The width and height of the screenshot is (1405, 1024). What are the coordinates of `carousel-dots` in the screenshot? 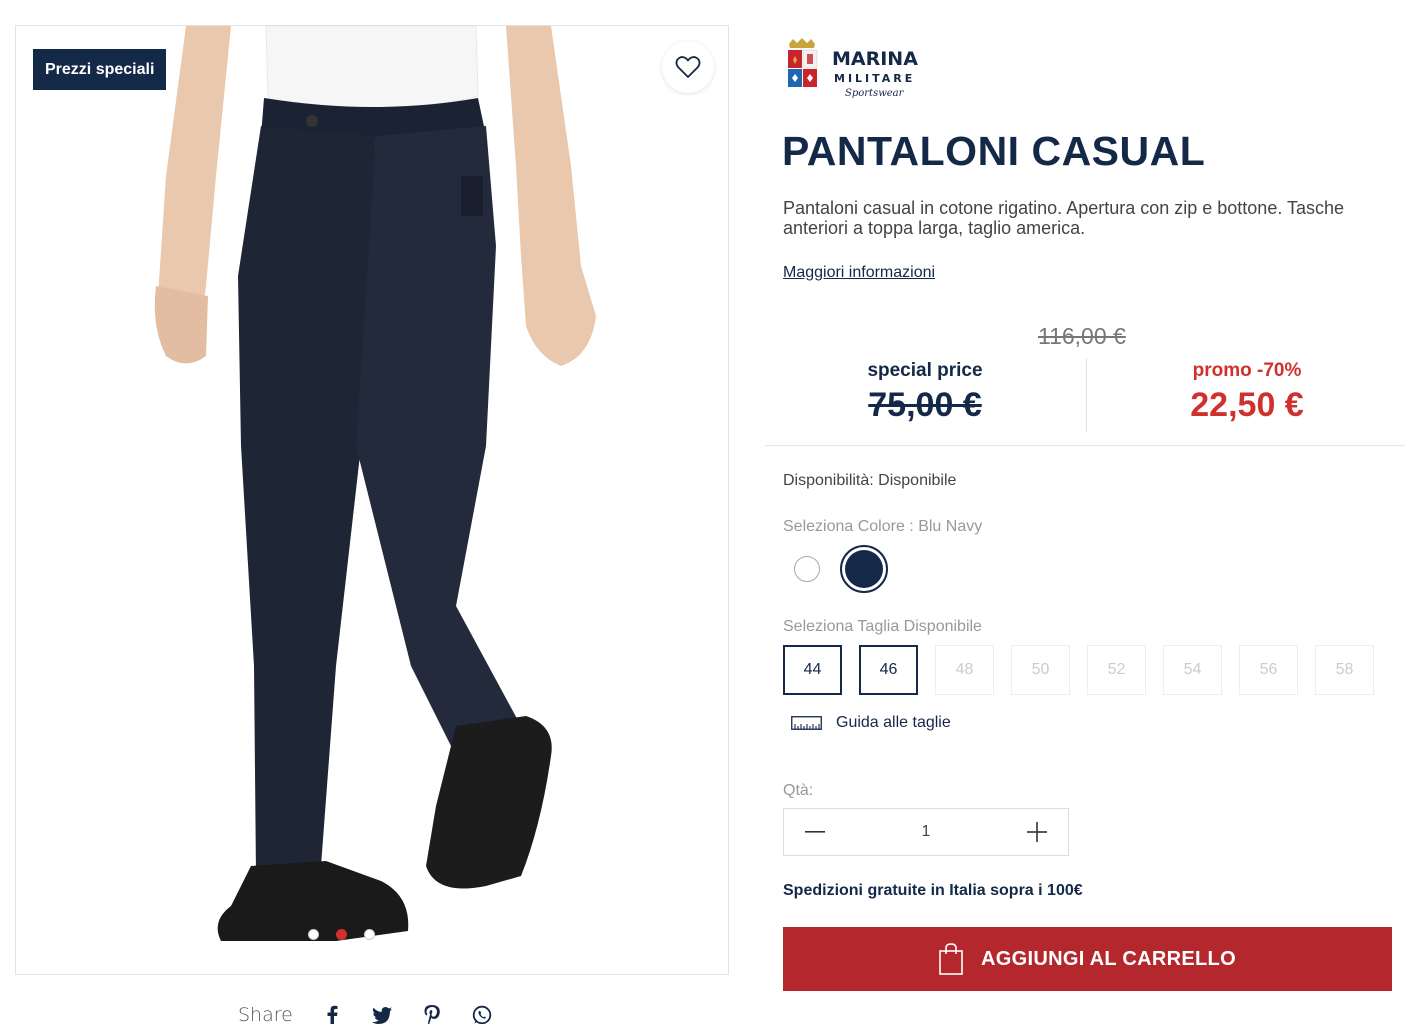 It's located at (341, 934).